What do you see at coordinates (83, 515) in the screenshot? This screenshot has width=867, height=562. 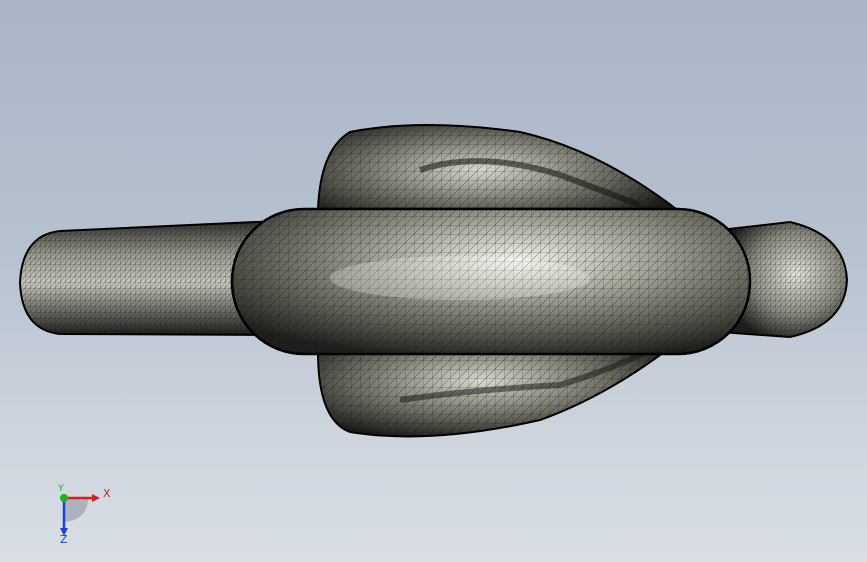 I see `coordinate-triad: X Y Z` at bounding box center [83, 515].